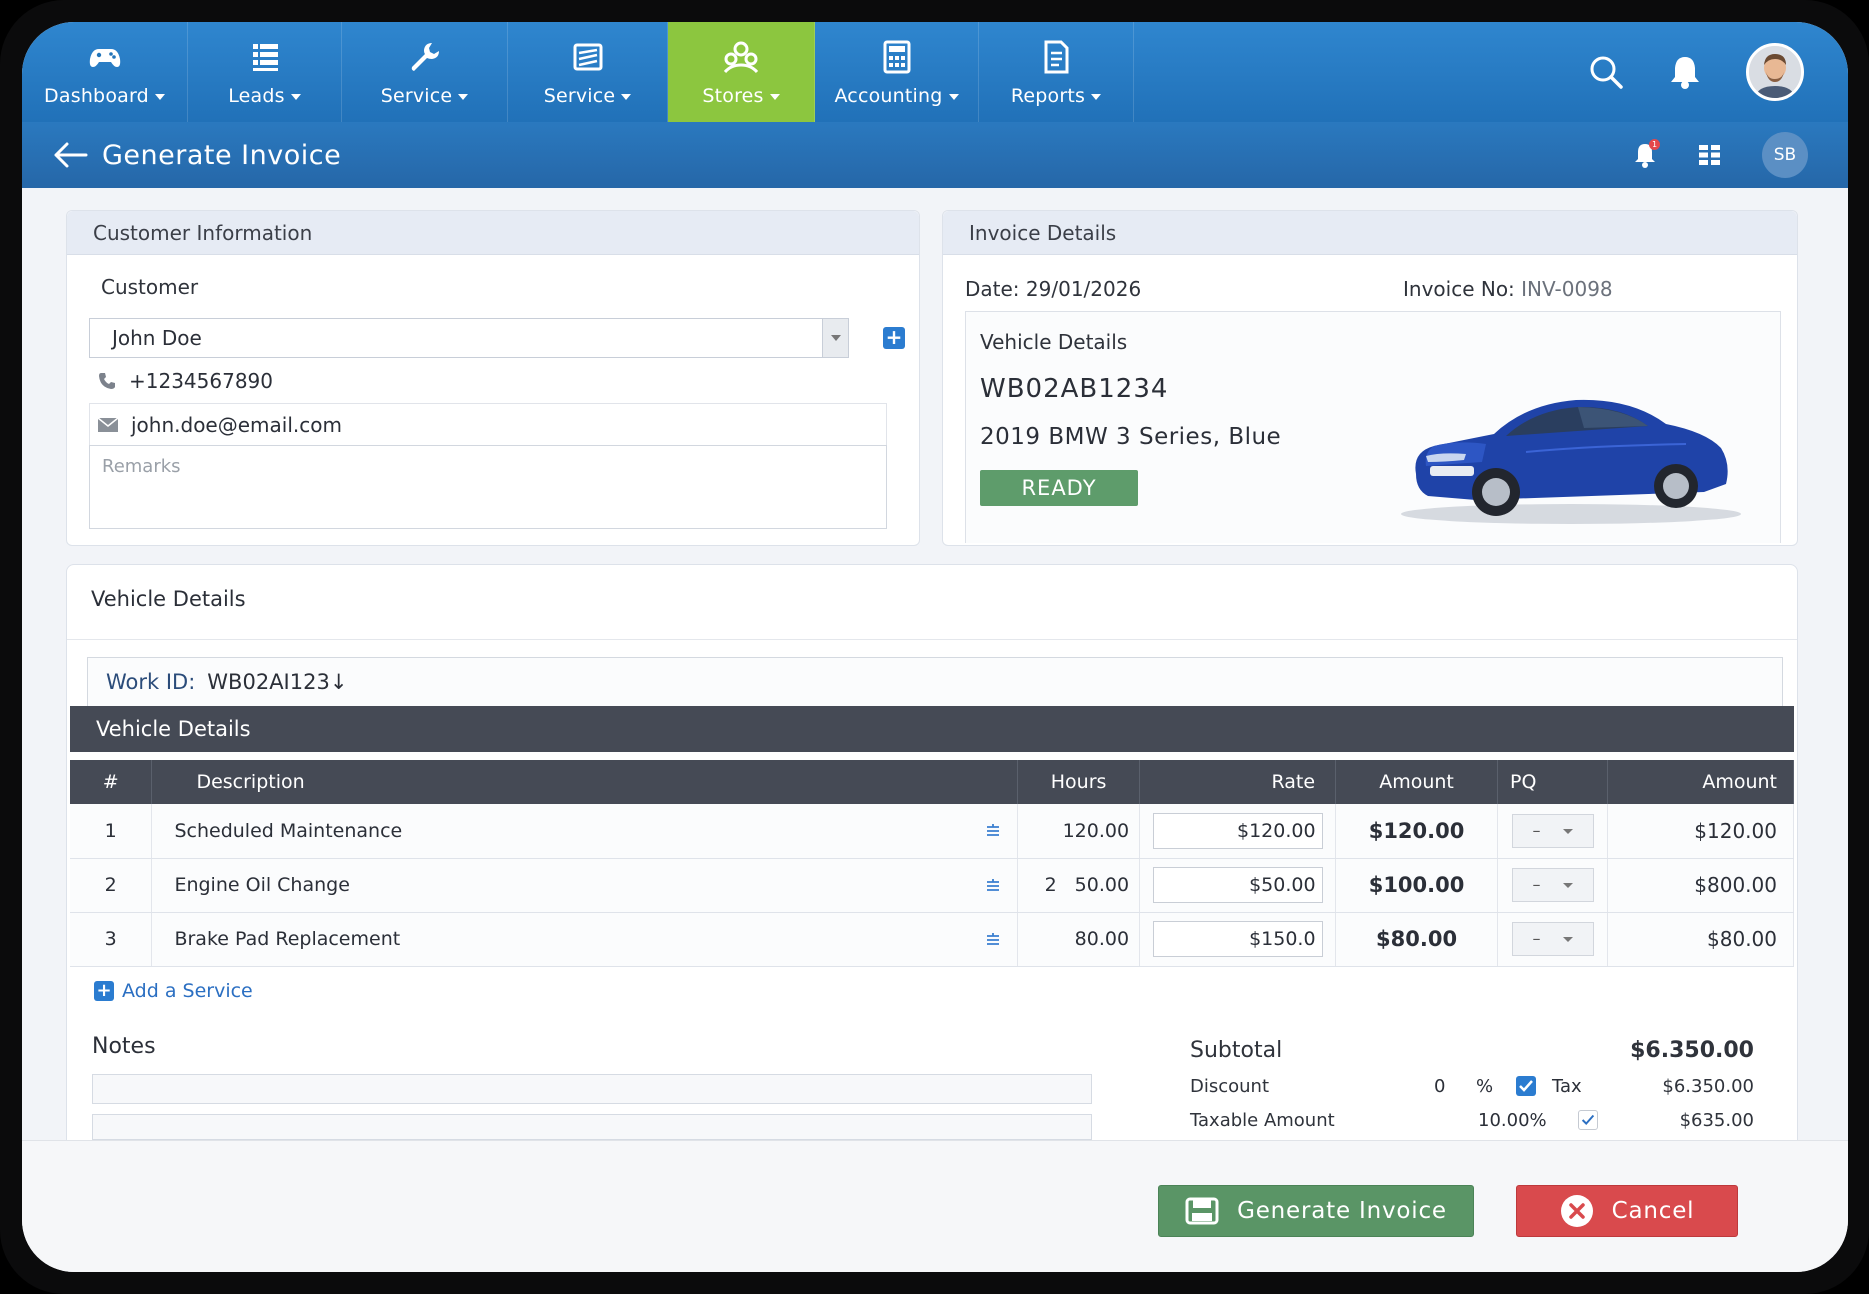  Describe the element at coordinates (1716, 1120) in the screenshot. I see `taxable-amount-value: $635.00` at that location.